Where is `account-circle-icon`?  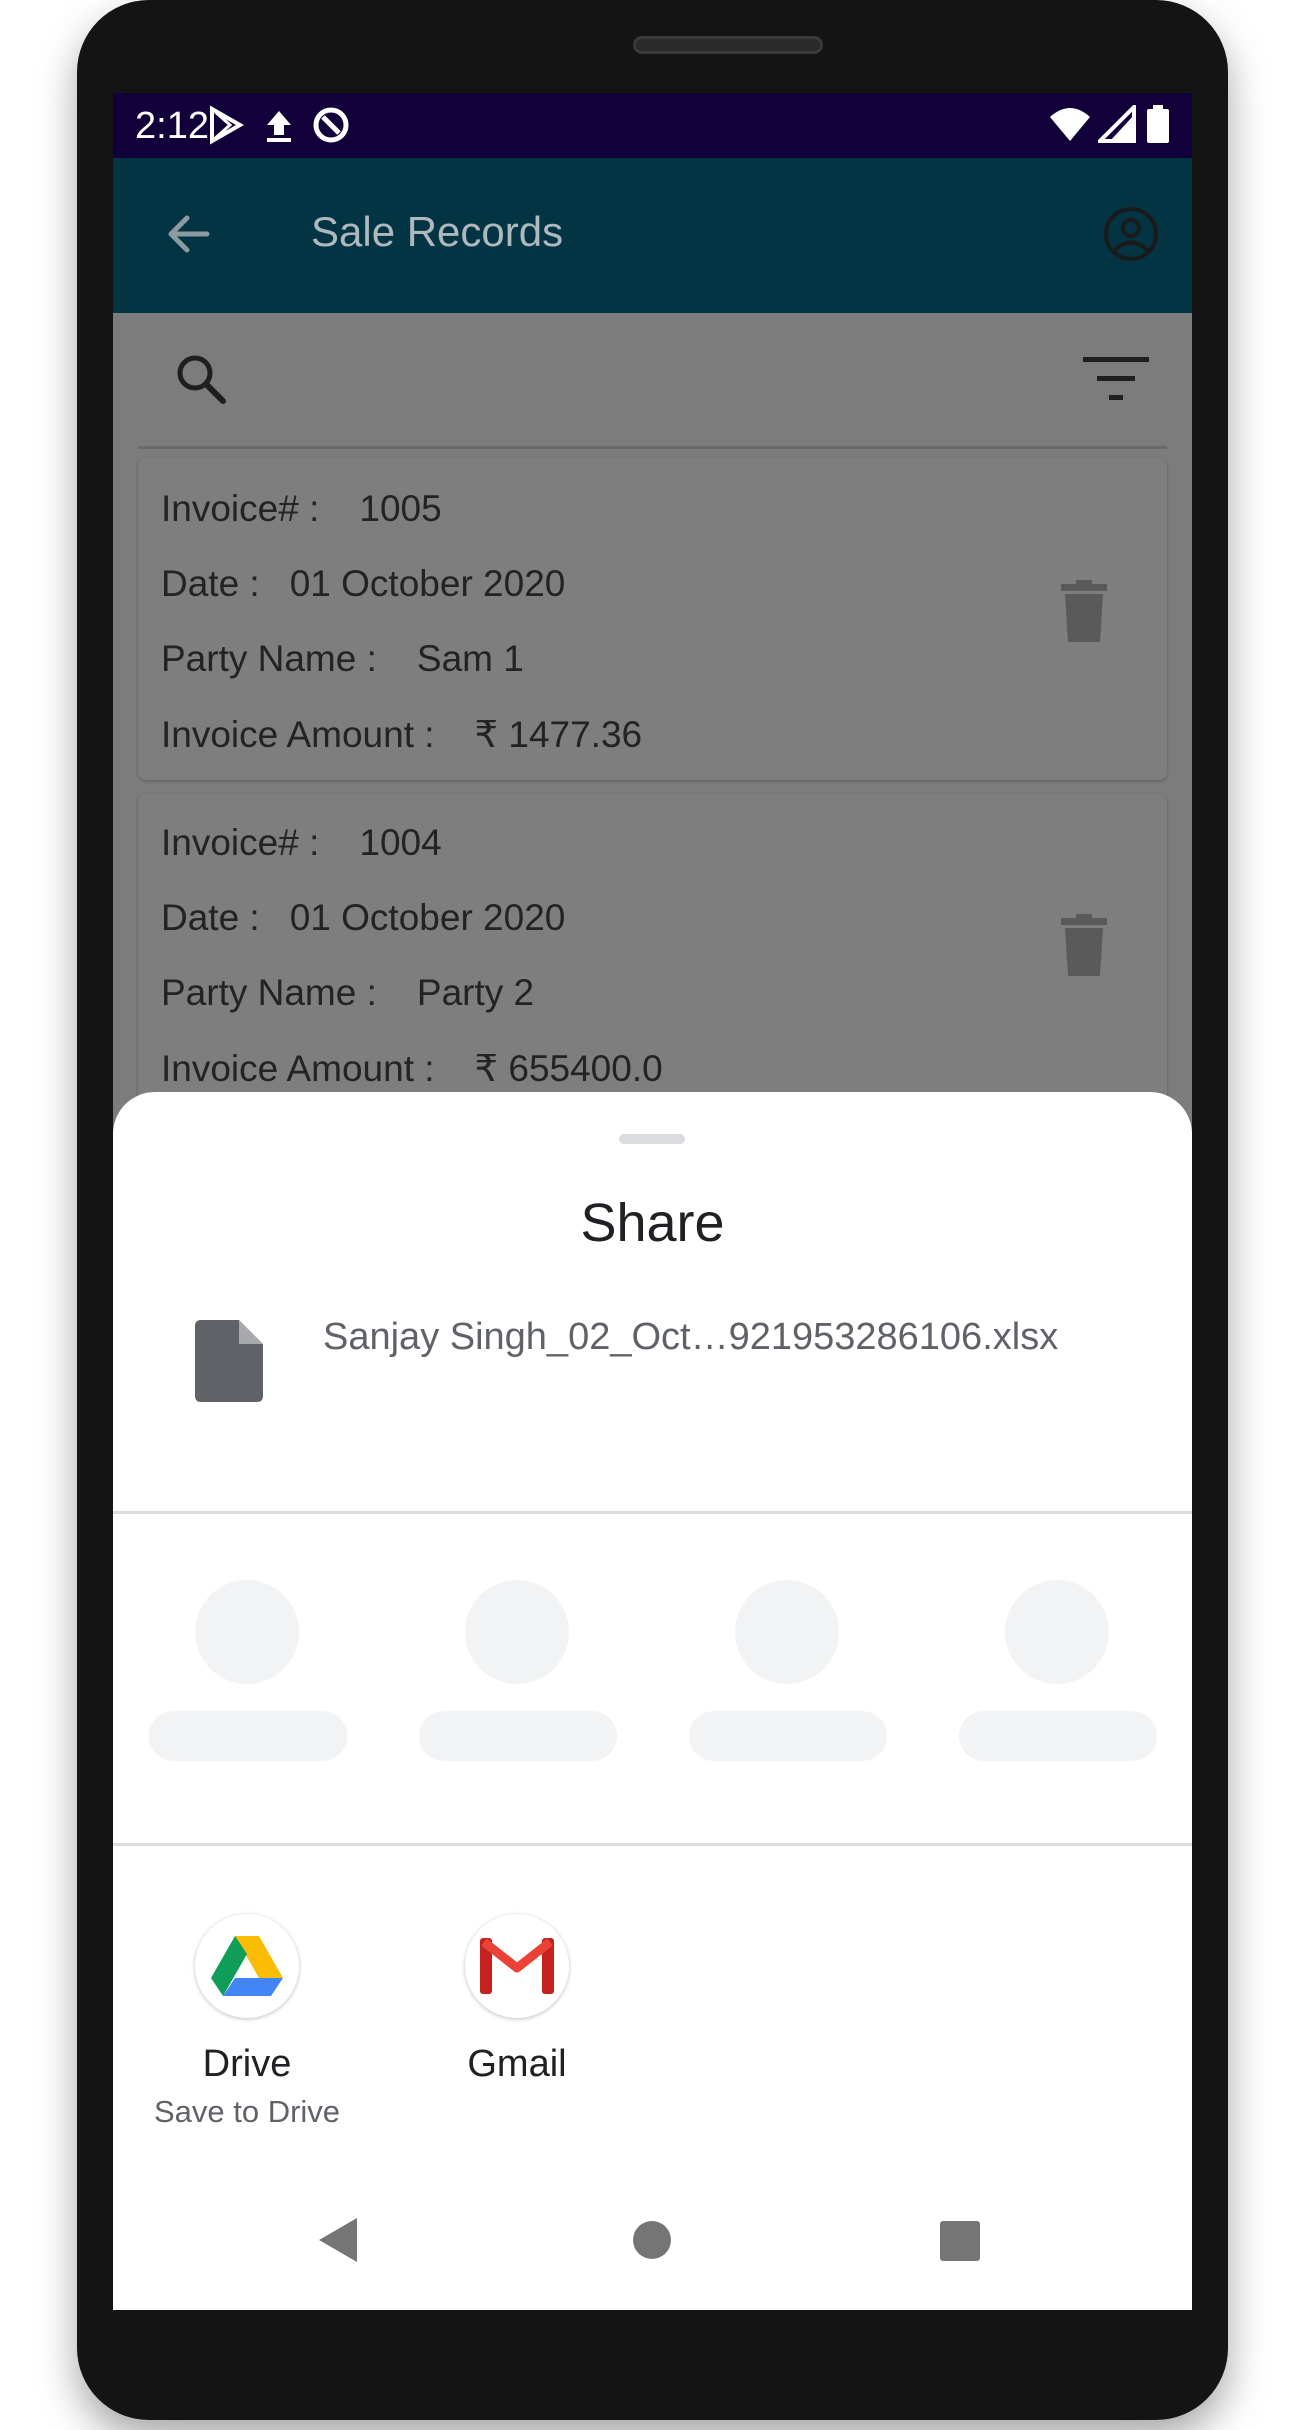 account-circle-icon is located at coordinates (1131, 236).